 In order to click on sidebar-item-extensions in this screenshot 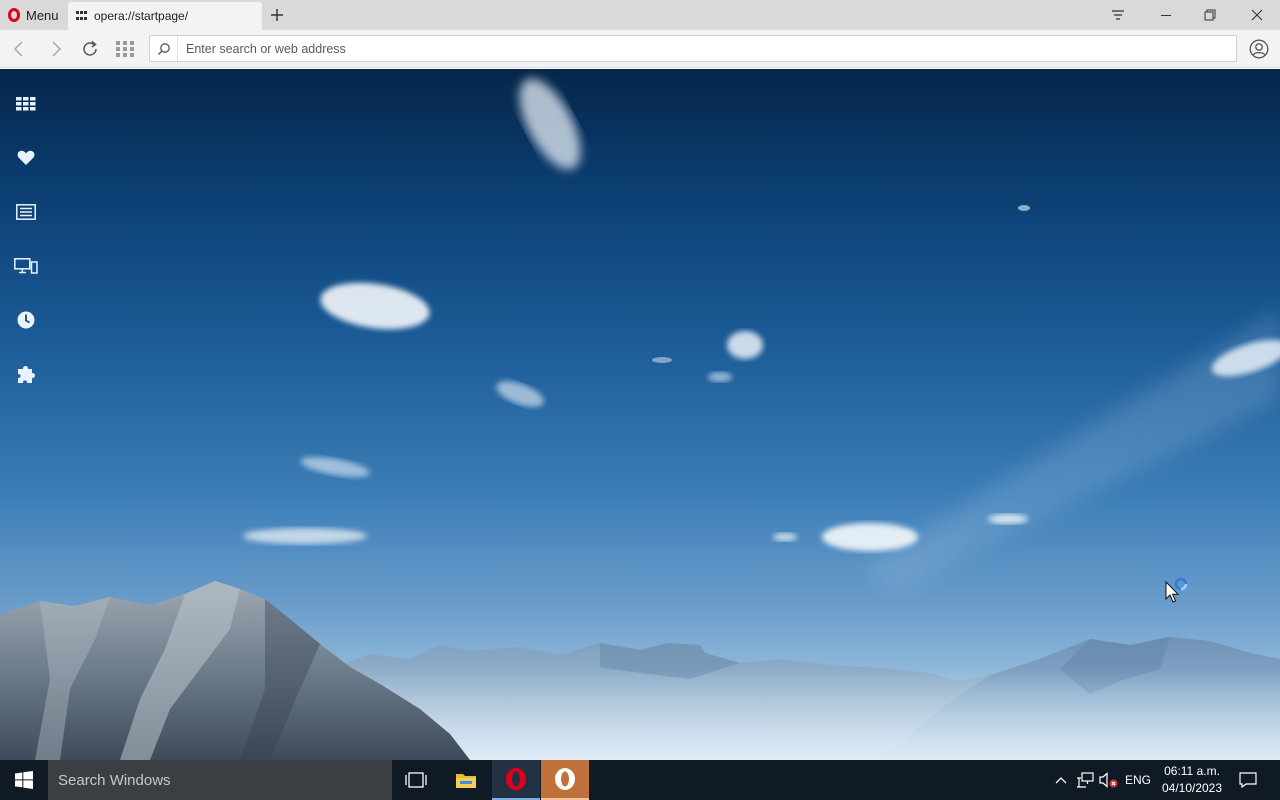, I will do `click(25, 373)`.